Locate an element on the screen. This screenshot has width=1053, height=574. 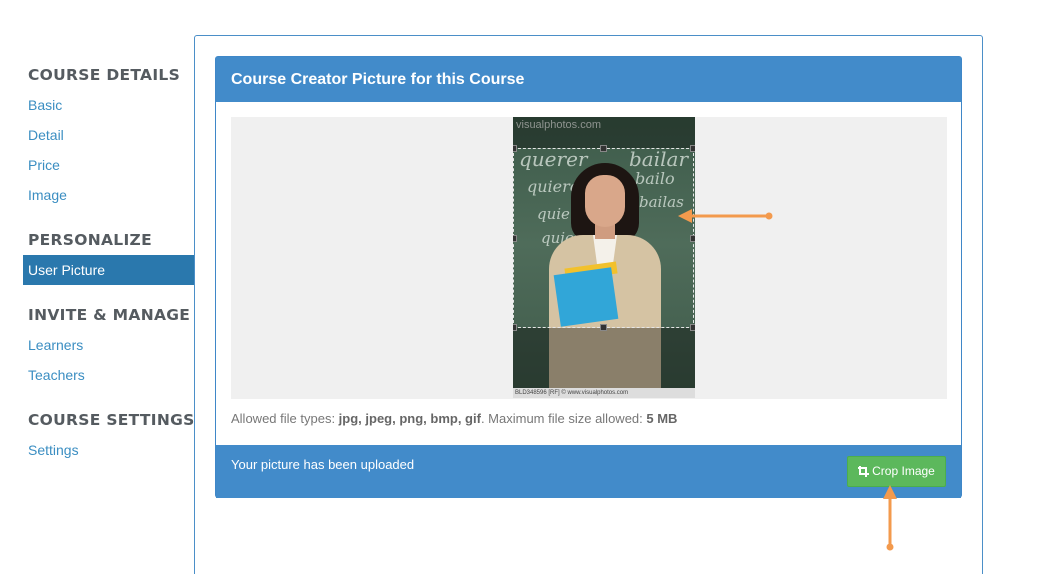
upload-status: Your picture has been uploaded is located at coordinates (323, 464).